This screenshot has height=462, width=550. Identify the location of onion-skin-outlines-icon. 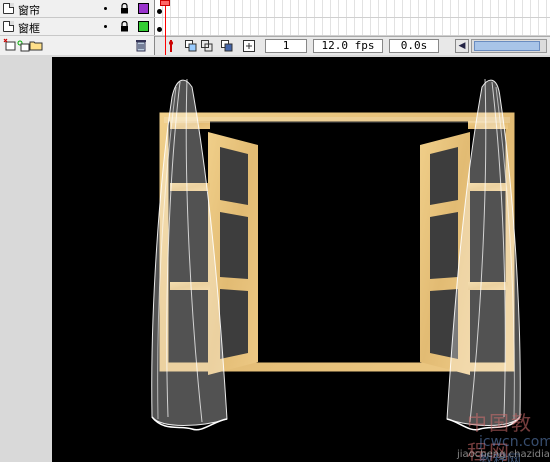
(207, 46).